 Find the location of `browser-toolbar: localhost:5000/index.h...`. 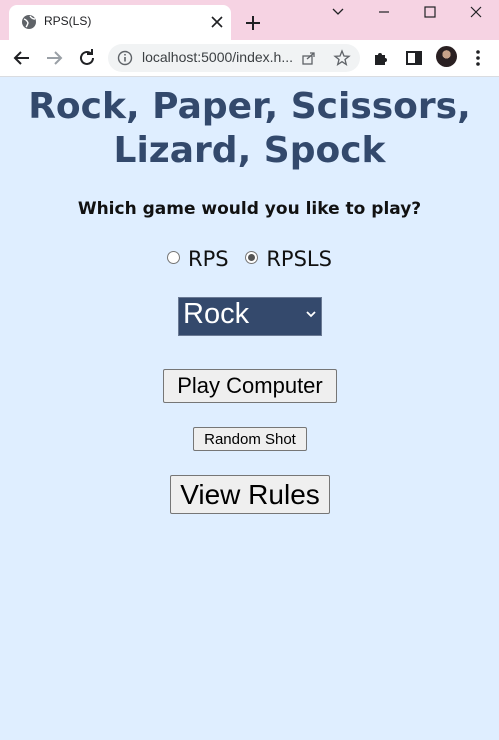

browser-toolbar: localhost:5000/index.h... is located at coordinates (249, 58).